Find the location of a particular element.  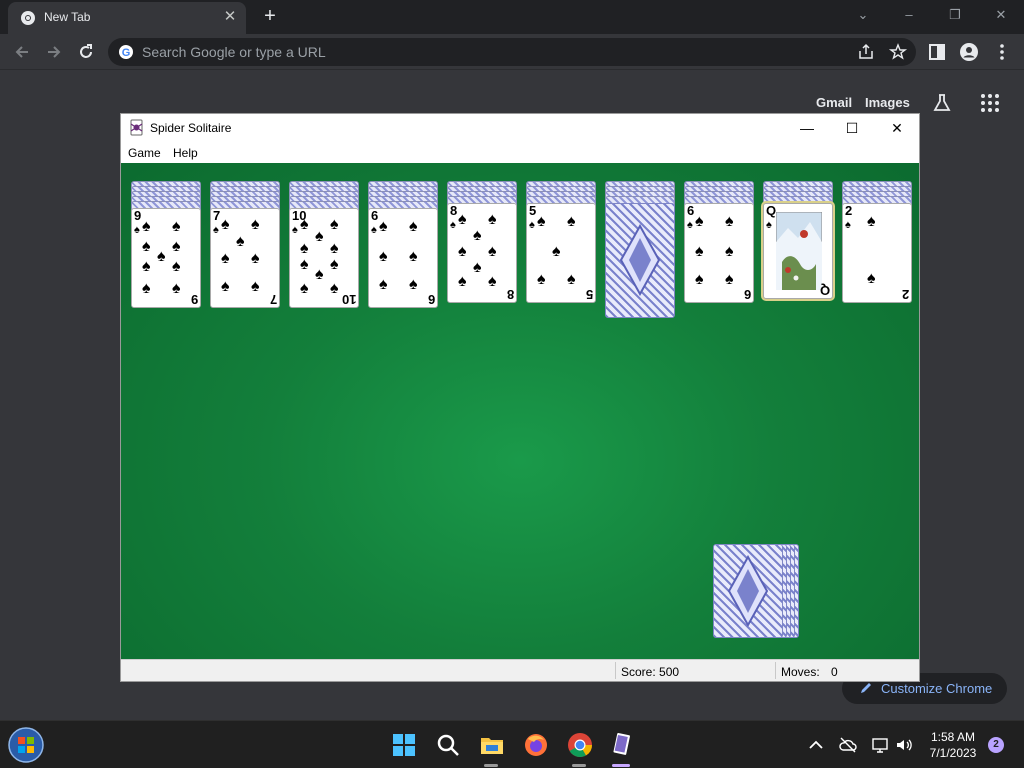

menu-help: Help is located at coordinates (185, 153).